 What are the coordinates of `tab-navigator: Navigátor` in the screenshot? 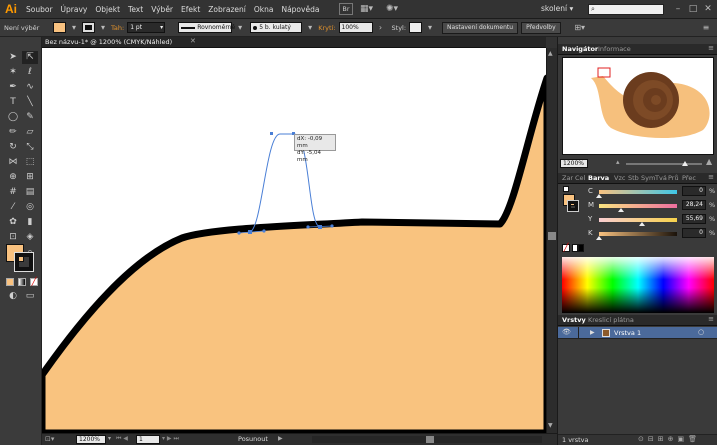 It's located at (580, 49).